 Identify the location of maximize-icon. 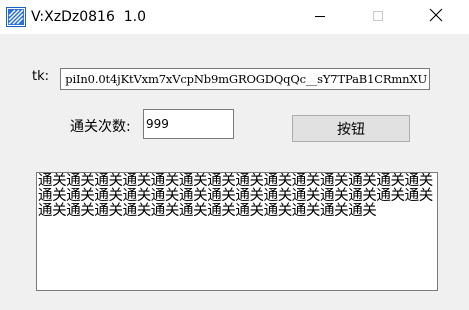
(378, 16).